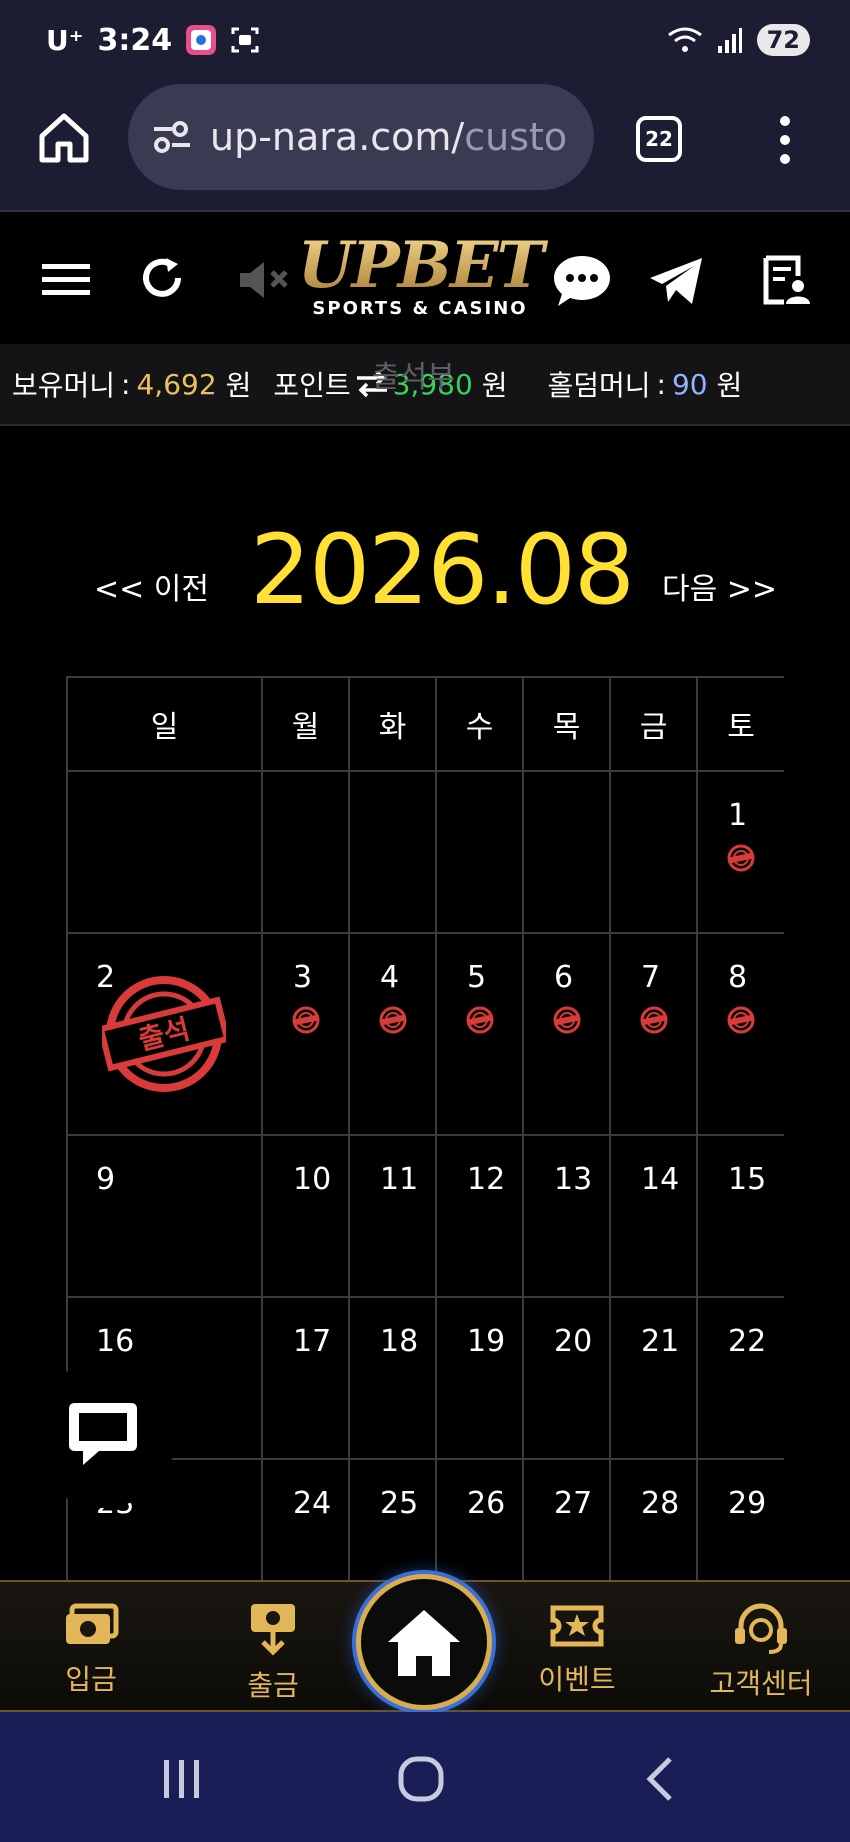 This screenshot has width=850, height=1842. I want to click on day-cell: 27, so click(566, 1519).